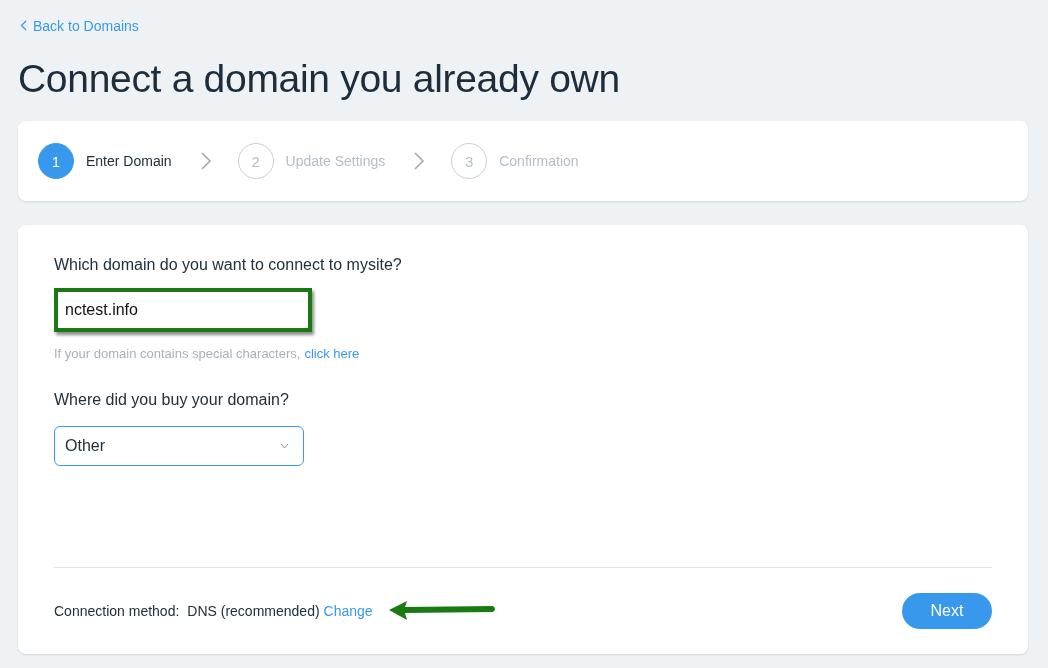 Image resolution: width=1048 pixels, height=668 pixels. I want to click on hint-text: If your domain contains special characters,, so click(177, 353).